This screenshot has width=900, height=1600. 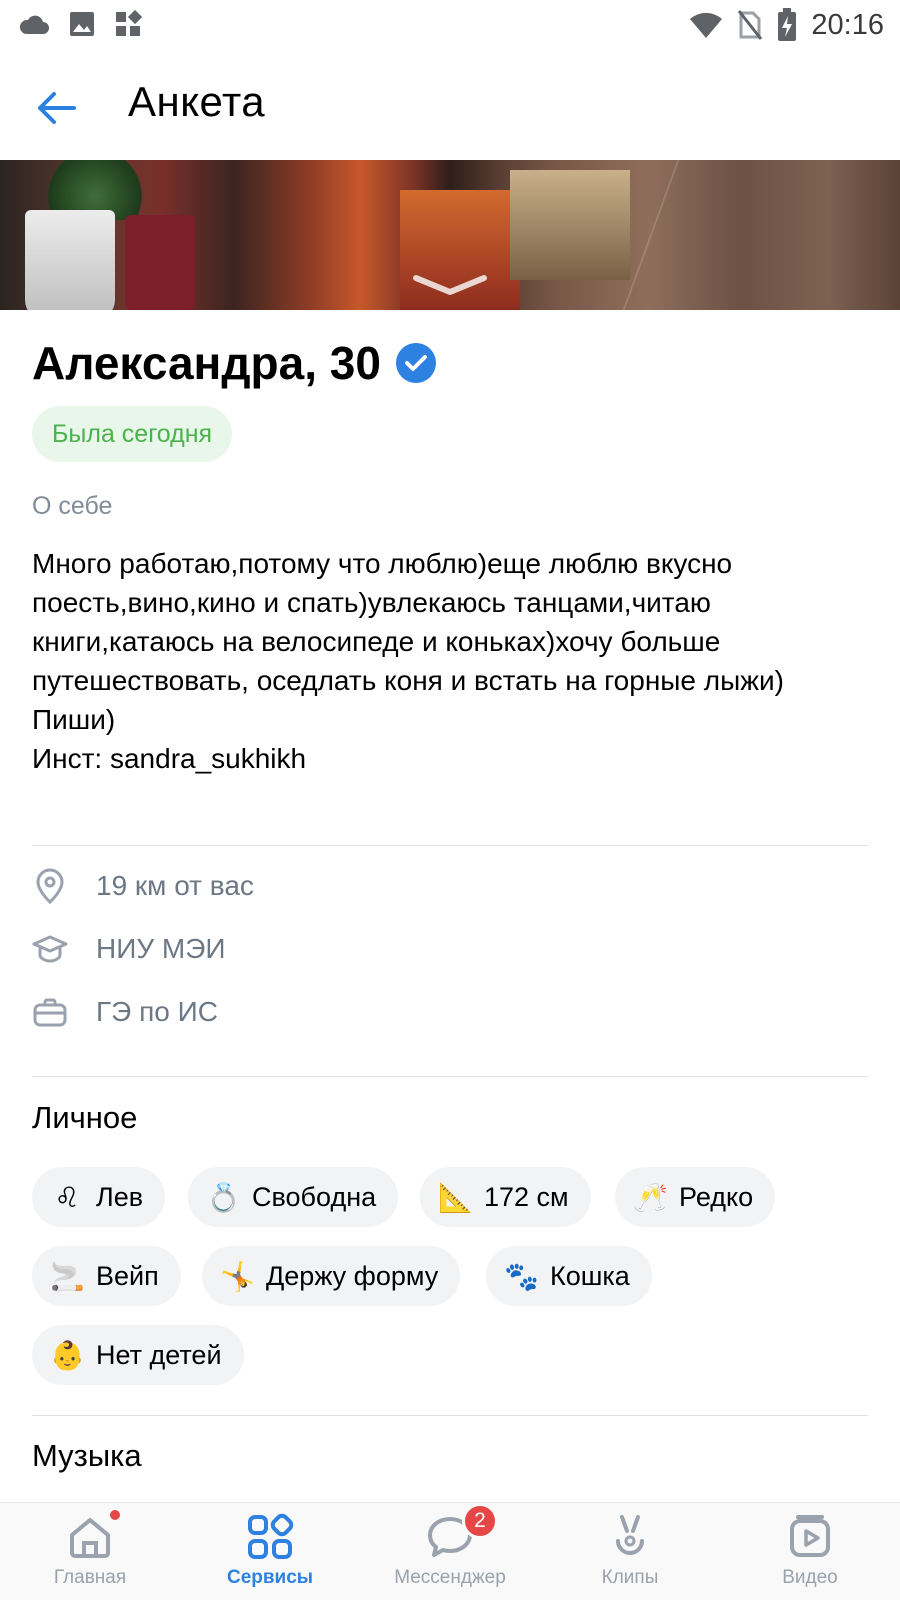 What do you see at coordinates (810, 1577) in the screenshot?
I see `tab-label: Видео` at bounding box center [810, 1577].